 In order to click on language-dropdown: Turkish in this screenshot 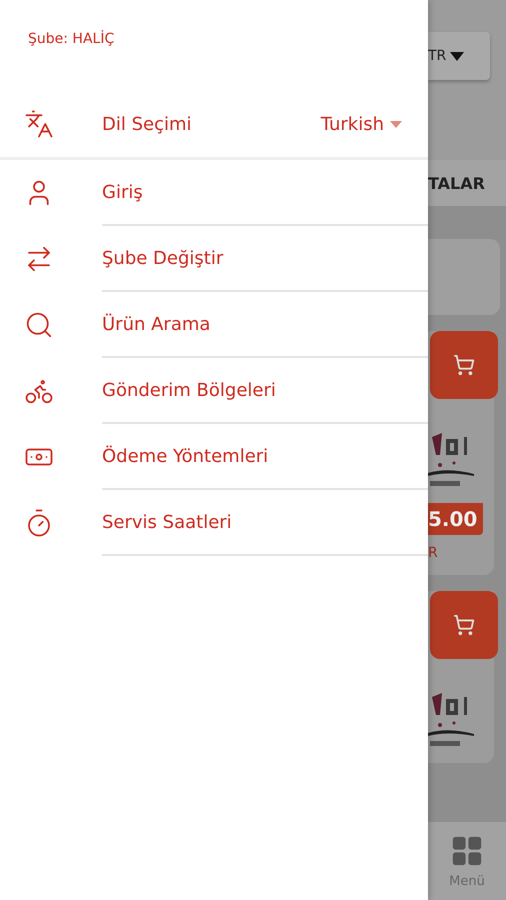, I will do `click(361, 124)`.